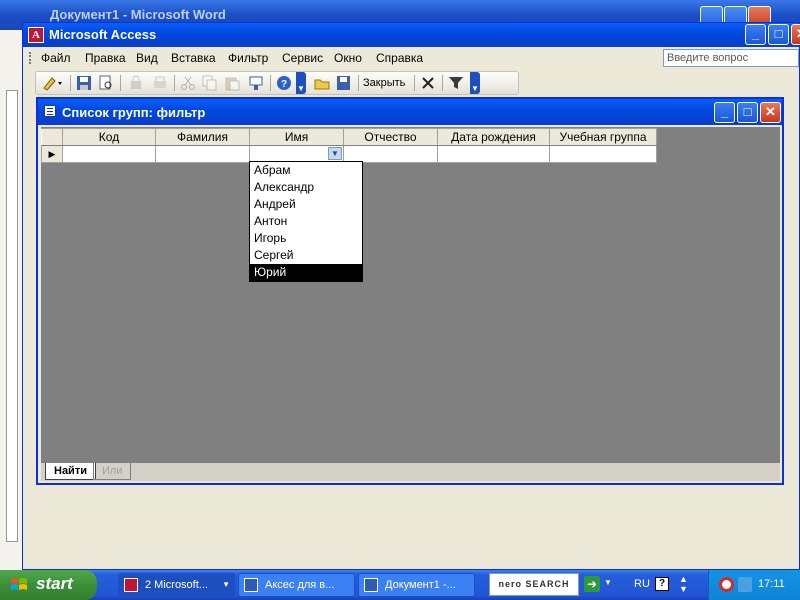  What do you see at coordinates (747, 112) in the screenshot?
I see `filter-maximize-button: □` at bounding box center [747, 112].